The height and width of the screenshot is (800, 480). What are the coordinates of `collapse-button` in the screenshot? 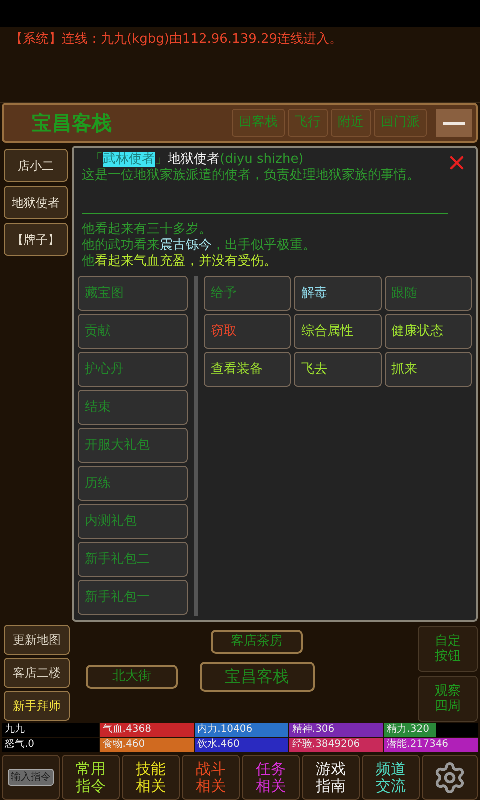 It's located at (454, 123).